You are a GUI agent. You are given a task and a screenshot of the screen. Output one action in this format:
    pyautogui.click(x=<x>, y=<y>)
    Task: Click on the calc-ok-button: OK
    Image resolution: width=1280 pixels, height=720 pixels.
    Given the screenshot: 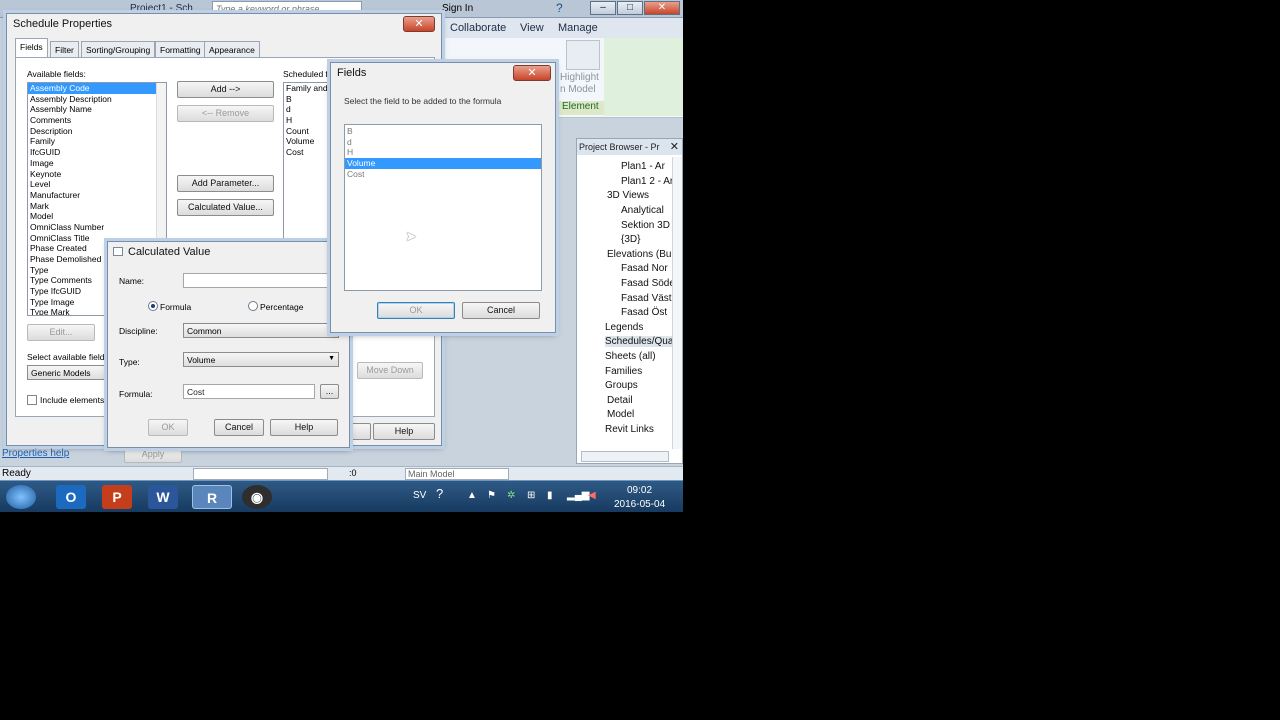 What is the action you would take?
    pyautogui.click(x=168, y=427)
    